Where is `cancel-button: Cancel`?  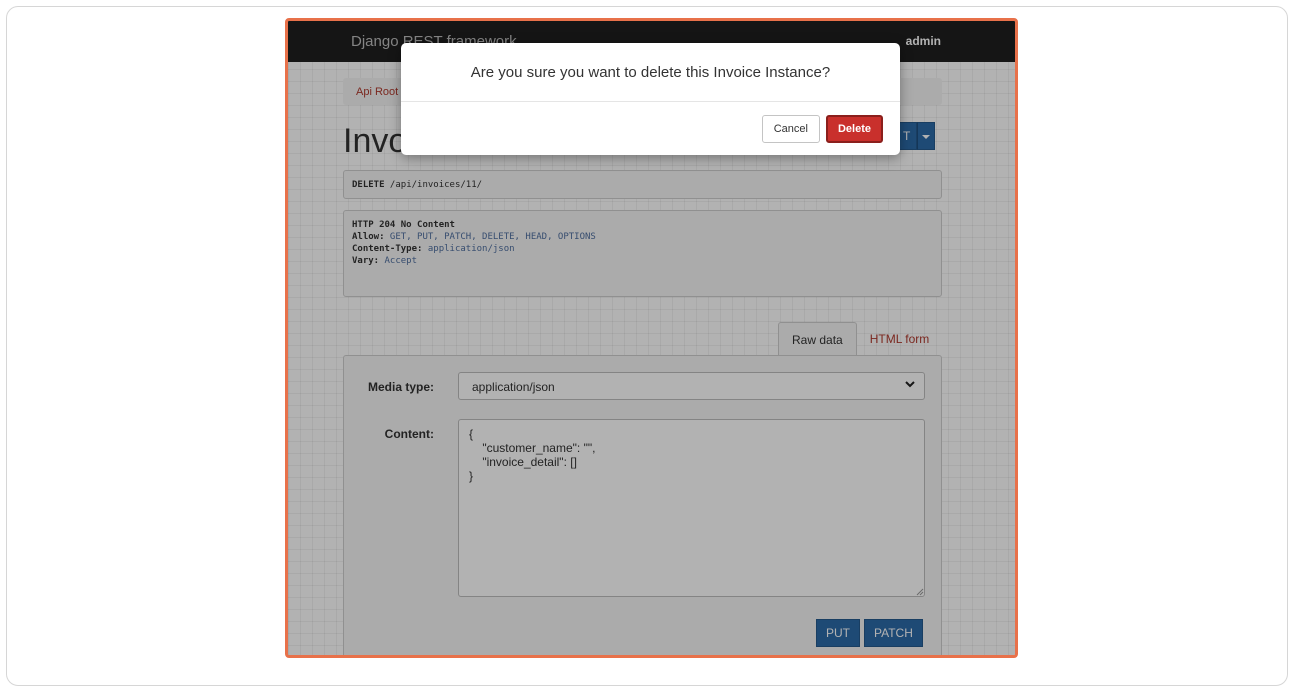 cancel-button: Cancel is located at coordinates (790, 129).